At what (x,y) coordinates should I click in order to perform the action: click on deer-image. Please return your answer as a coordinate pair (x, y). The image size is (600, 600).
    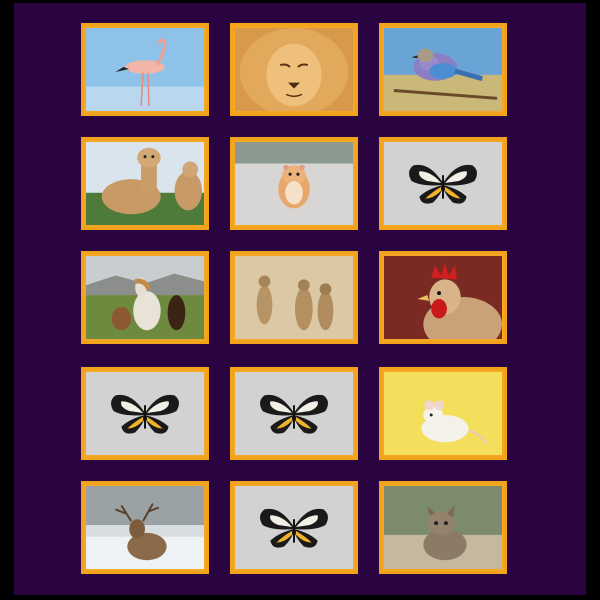
    Looking at the image, I should click on (145, 527).